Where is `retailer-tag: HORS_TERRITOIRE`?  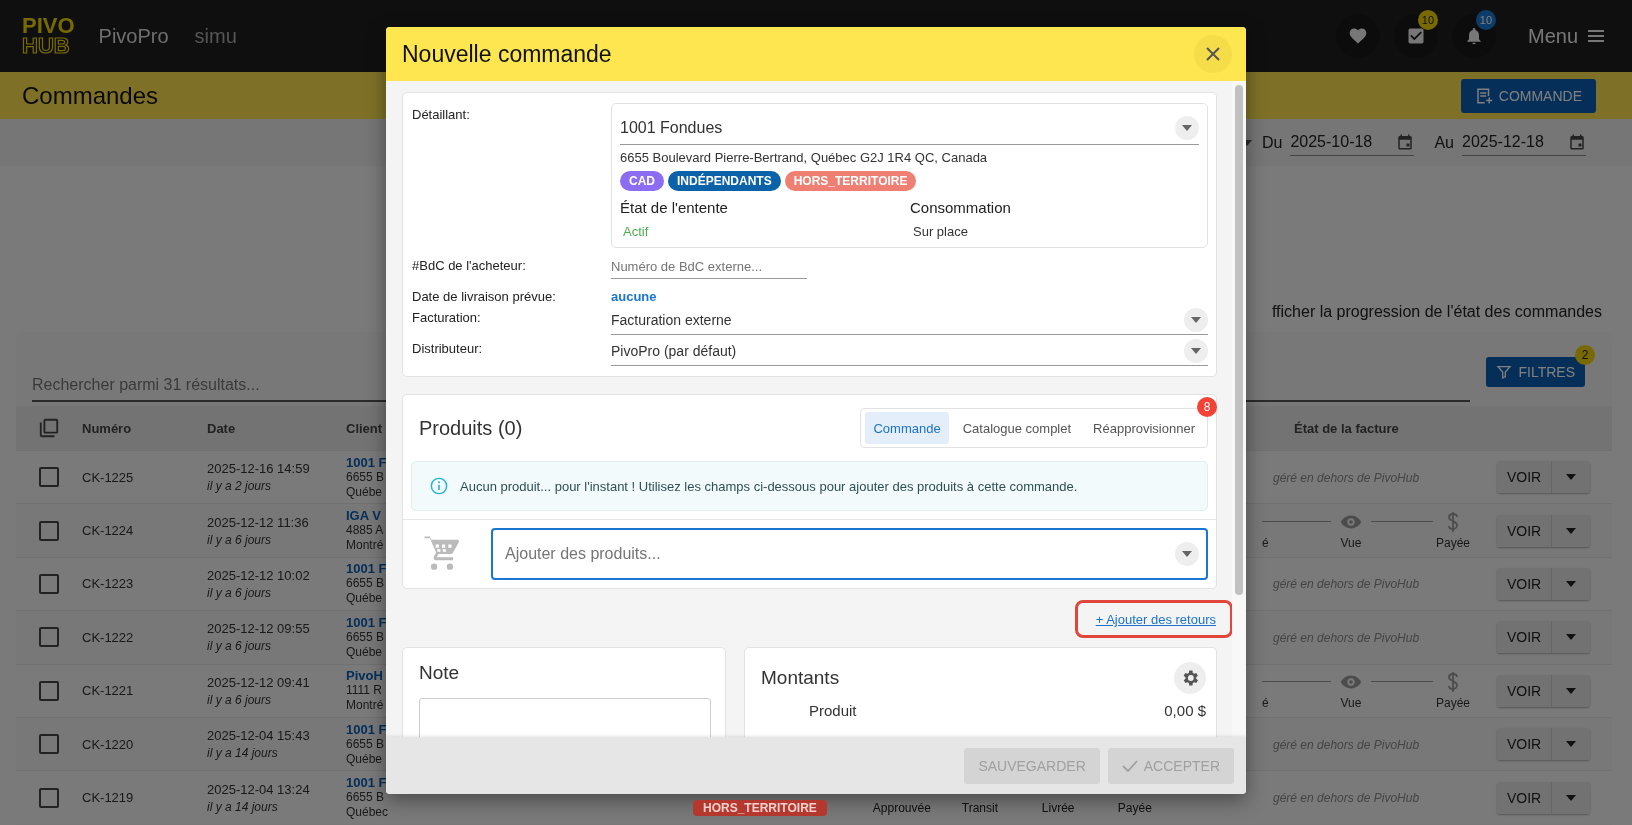
retailer-tag: HORS_TERRITOIRE is located at coordinates (850, 181).